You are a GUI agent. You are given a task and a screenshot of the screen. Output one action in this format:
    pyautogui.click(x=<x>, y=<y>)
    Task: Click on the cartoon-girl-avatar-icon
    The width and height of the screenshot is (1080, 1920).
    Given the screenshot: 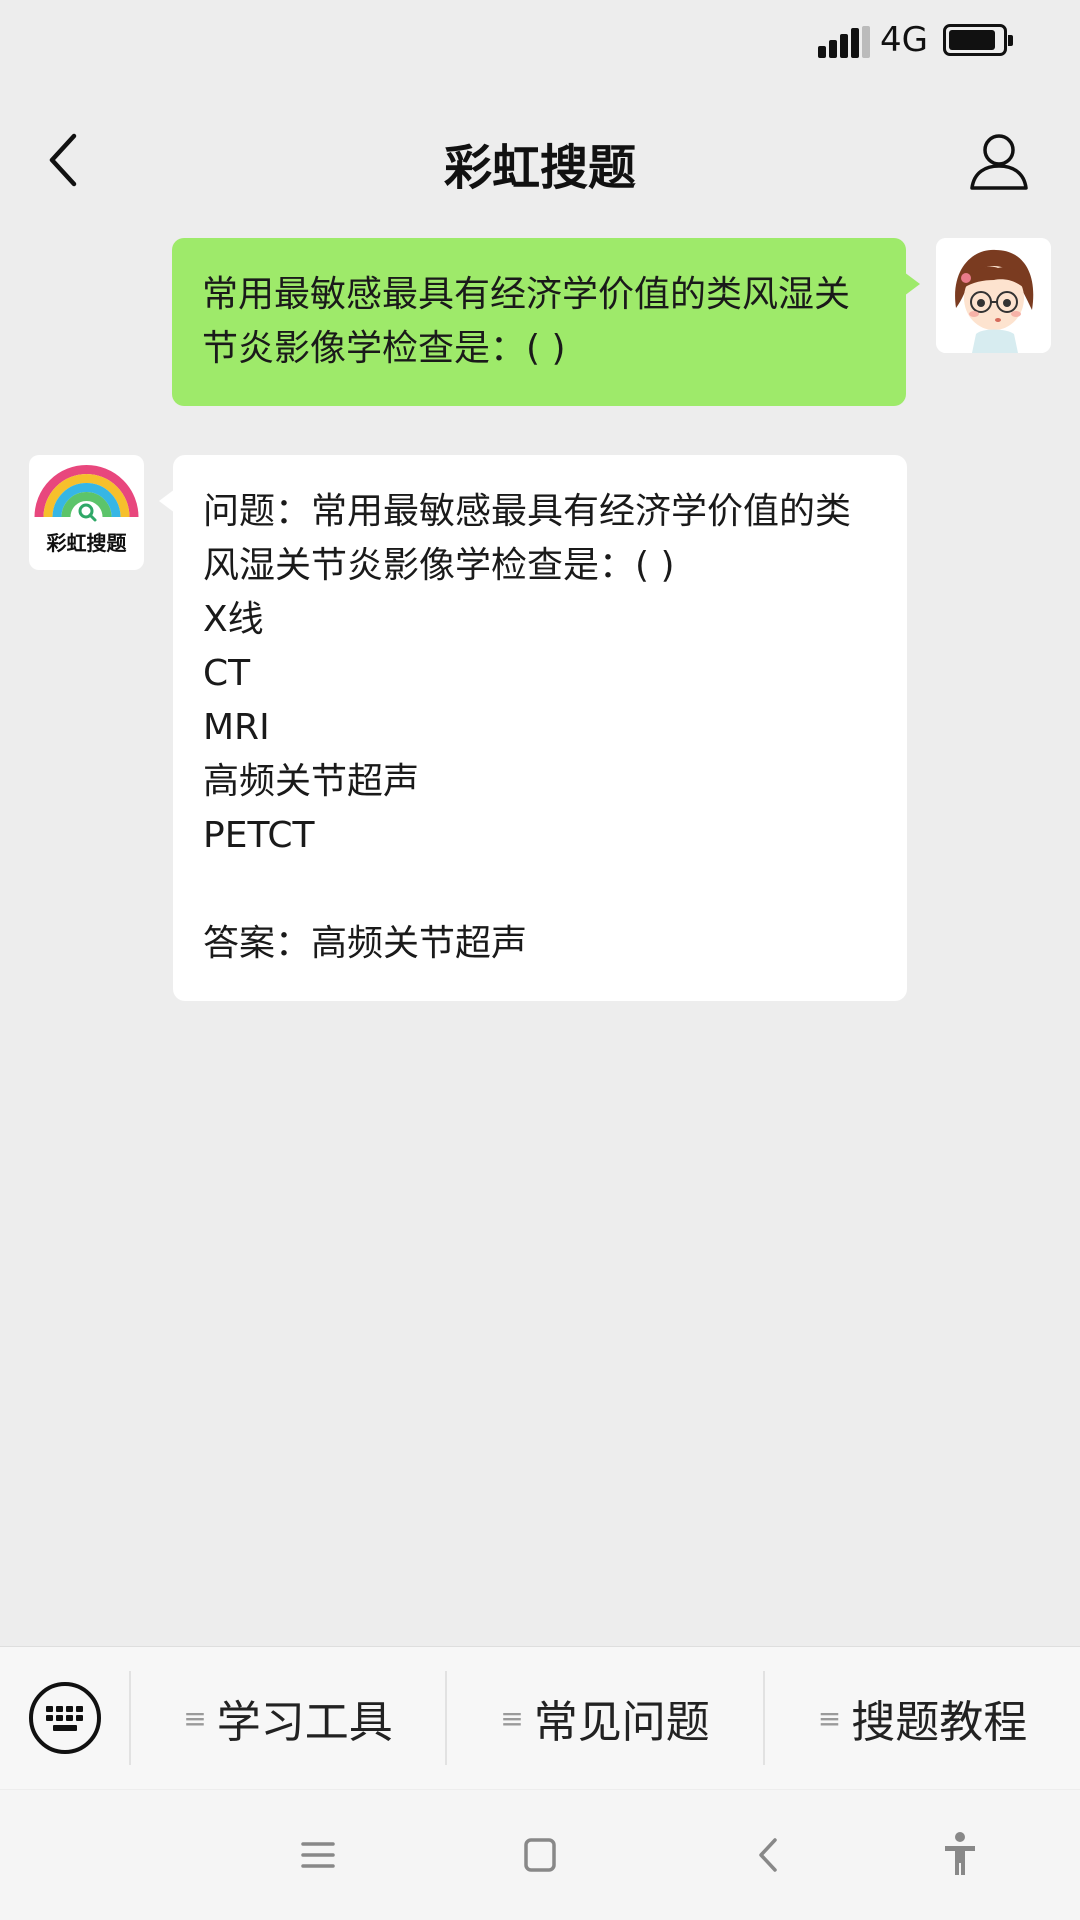 What is the action you would take?
    pyautogui.click(x=993, y=295)
    